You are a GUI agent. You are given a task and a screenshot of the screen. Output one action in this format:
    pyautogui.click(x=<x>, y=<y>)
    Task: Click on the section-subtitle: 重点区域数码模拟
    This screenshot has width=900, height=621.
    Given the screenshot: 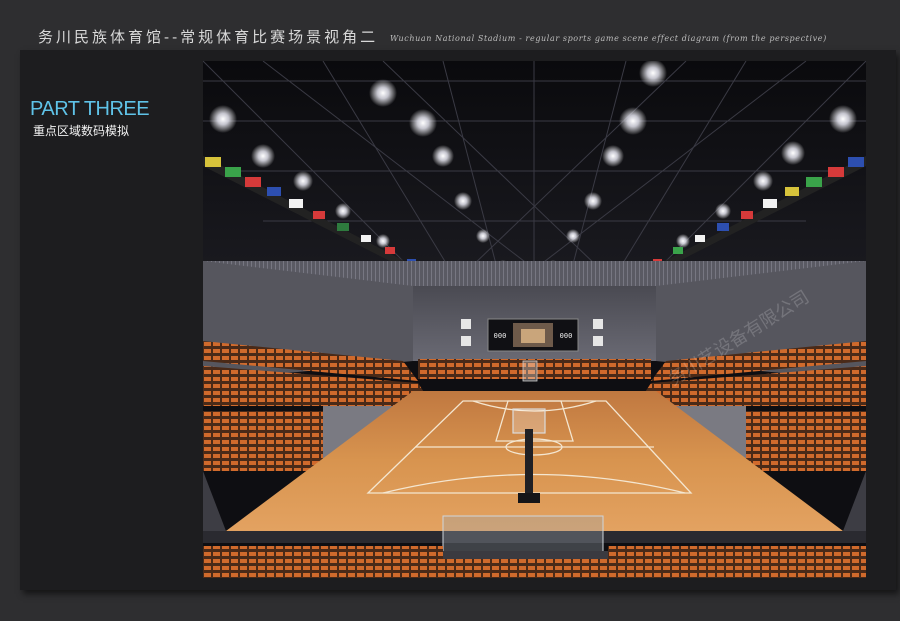 What is the action you would take?
    pyautogui.click(x=81, y=131)
    